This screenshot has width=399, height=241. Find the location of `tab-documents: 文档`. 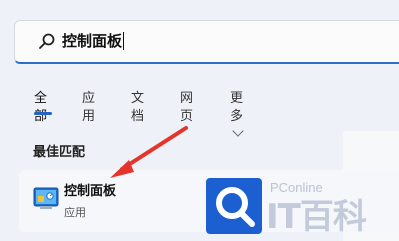

tab-documents: 文档 is located at coordinates (137, 108).